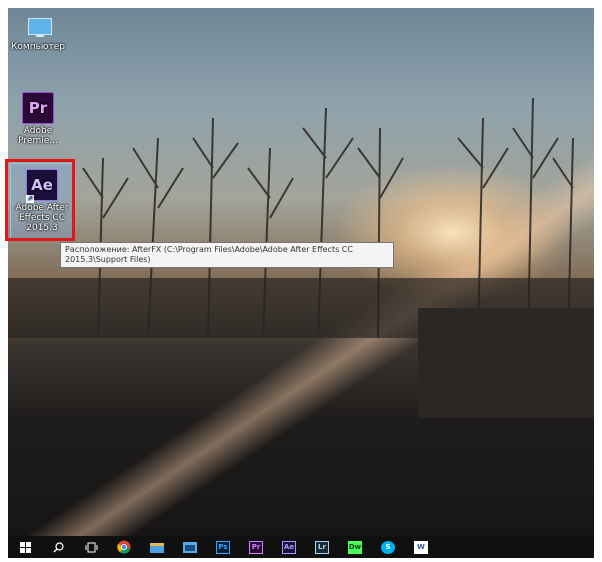 This screenshot has height=562, width=602. I want to click on after-effects-button: Ae, so click(289, 547).